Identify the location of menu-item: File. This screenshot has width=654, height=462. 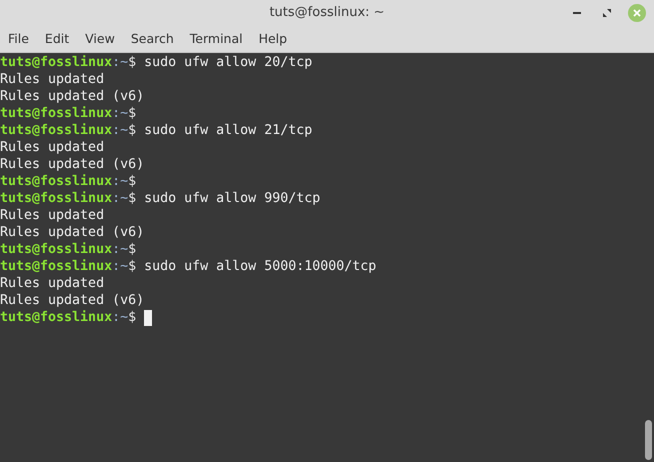
(18, 38).